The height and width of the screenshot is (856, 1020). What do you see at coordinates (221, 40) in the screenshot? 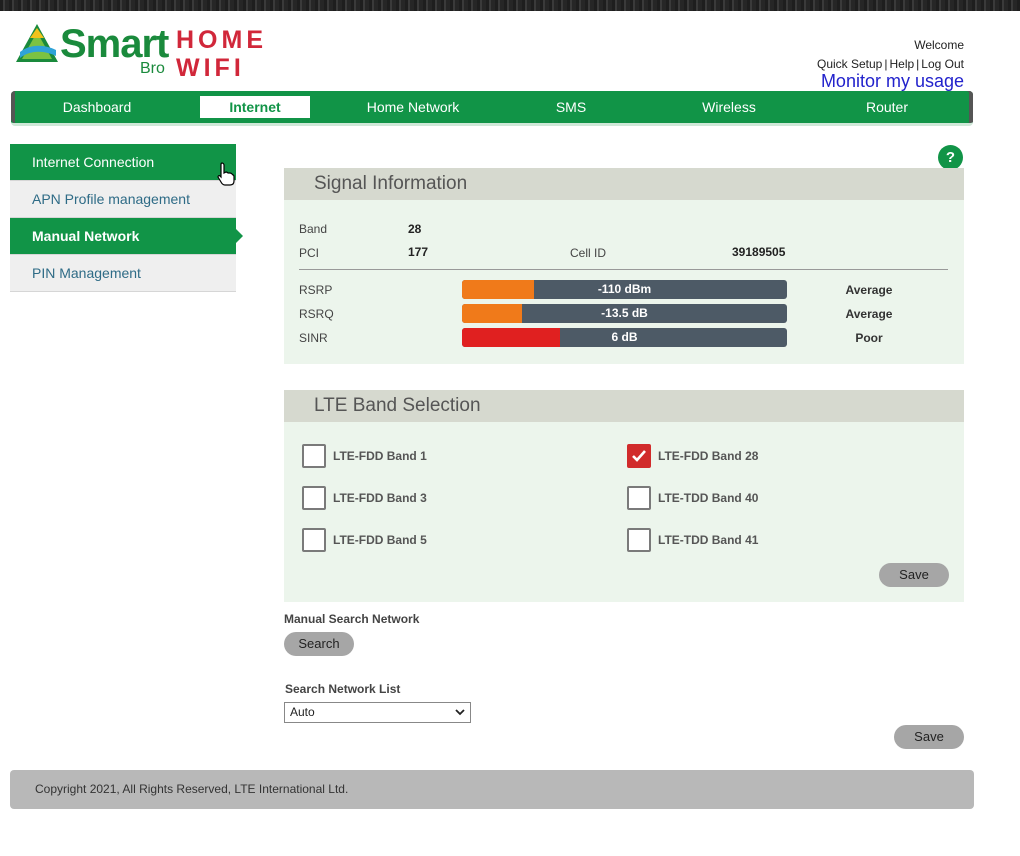
I see `logo-home-text: HOME` at bounding box center [221, 40].